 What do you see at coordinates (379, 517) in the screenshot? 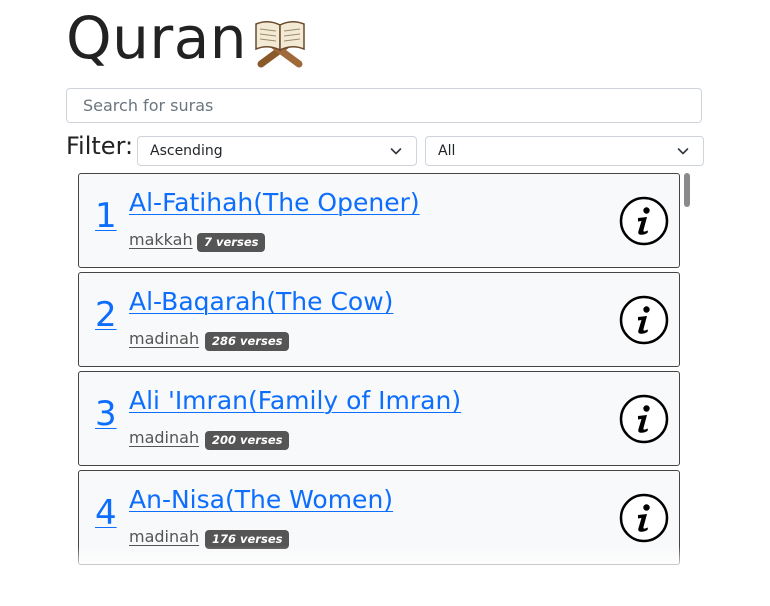
I see `sura-card: 4 An-Nisa(The Women) madinah 176 verses` at bounding box center [379, 517].